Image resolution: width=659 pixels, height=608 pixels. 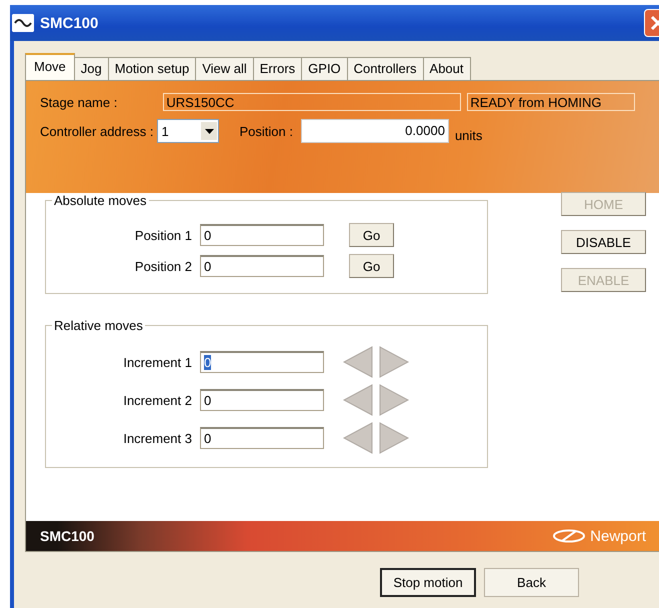 I want to click on row-label: Position 1, so click(x=163, y=235).